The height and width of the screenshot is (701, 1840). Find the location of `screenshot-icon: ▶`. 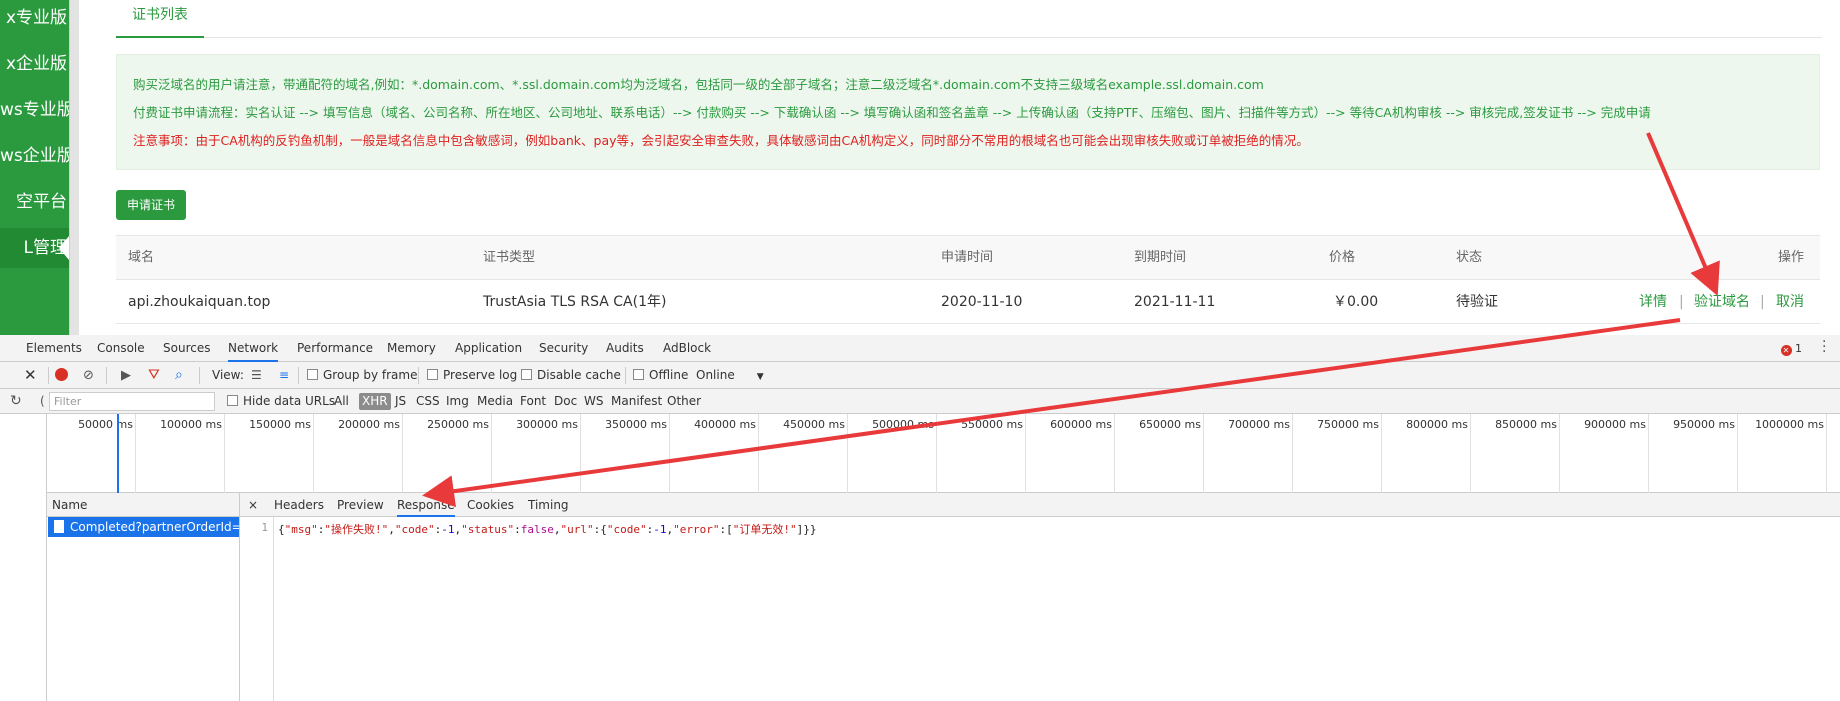

screenshot-icon: ▶ is located at coordinates (126, 375).